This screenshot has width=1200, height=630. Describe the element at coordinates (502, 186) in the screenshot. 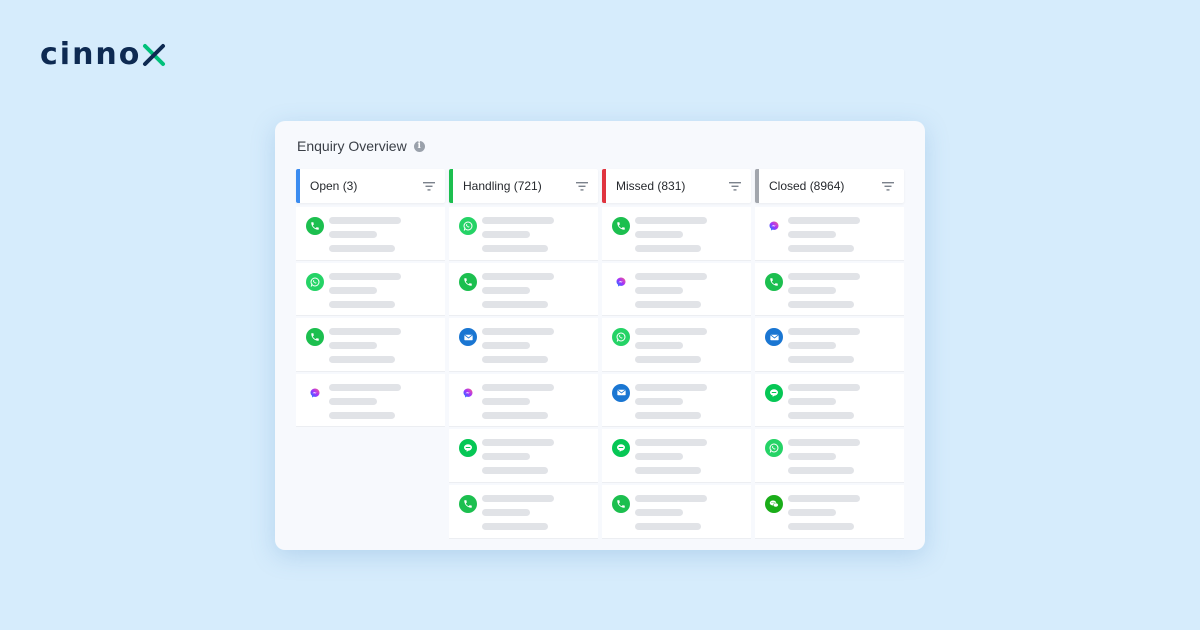

I see `column-title: Handling (721)` at that location.